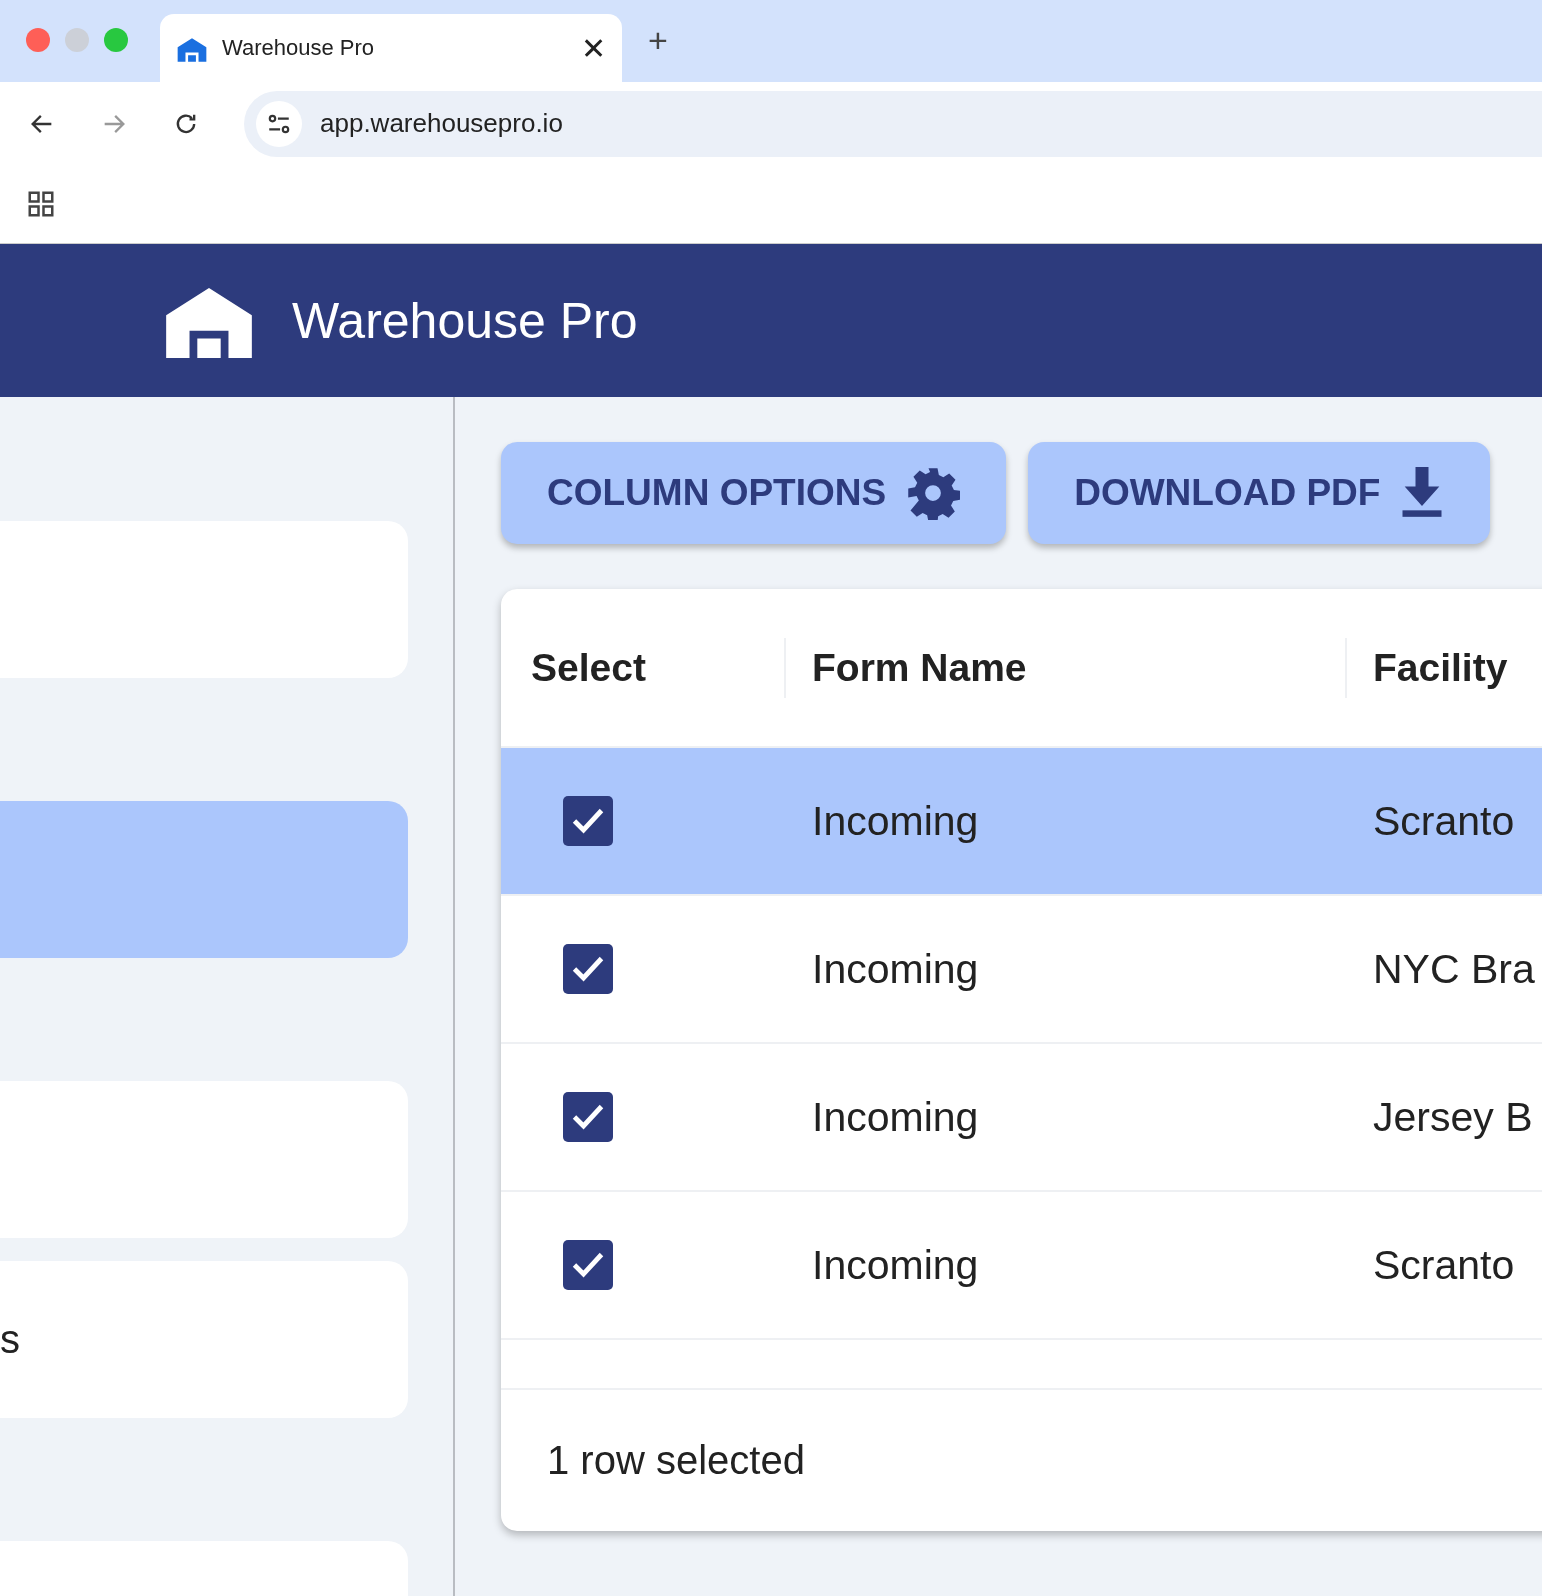 The height and width of the screenshot is (1596, 1542). I want to click on download-icon, so click(1422, 493).